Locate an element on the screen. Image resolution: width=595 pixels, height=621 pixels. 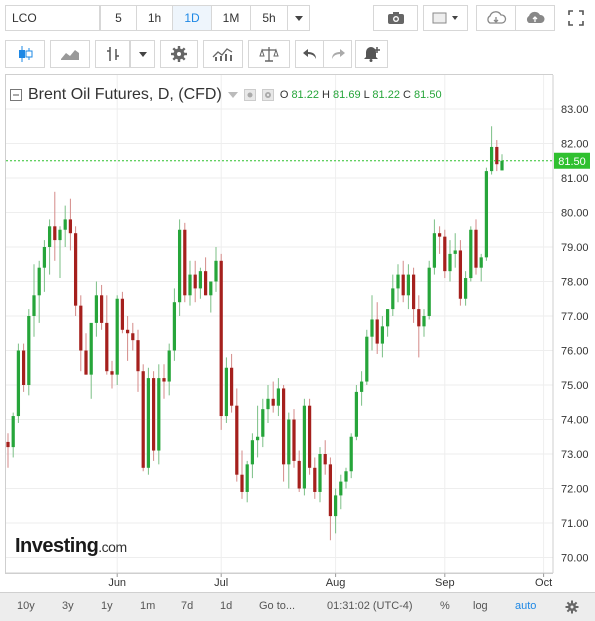
clock-timezone: 01:31:02 (UTC-4) is located at coordinates (370, 606).